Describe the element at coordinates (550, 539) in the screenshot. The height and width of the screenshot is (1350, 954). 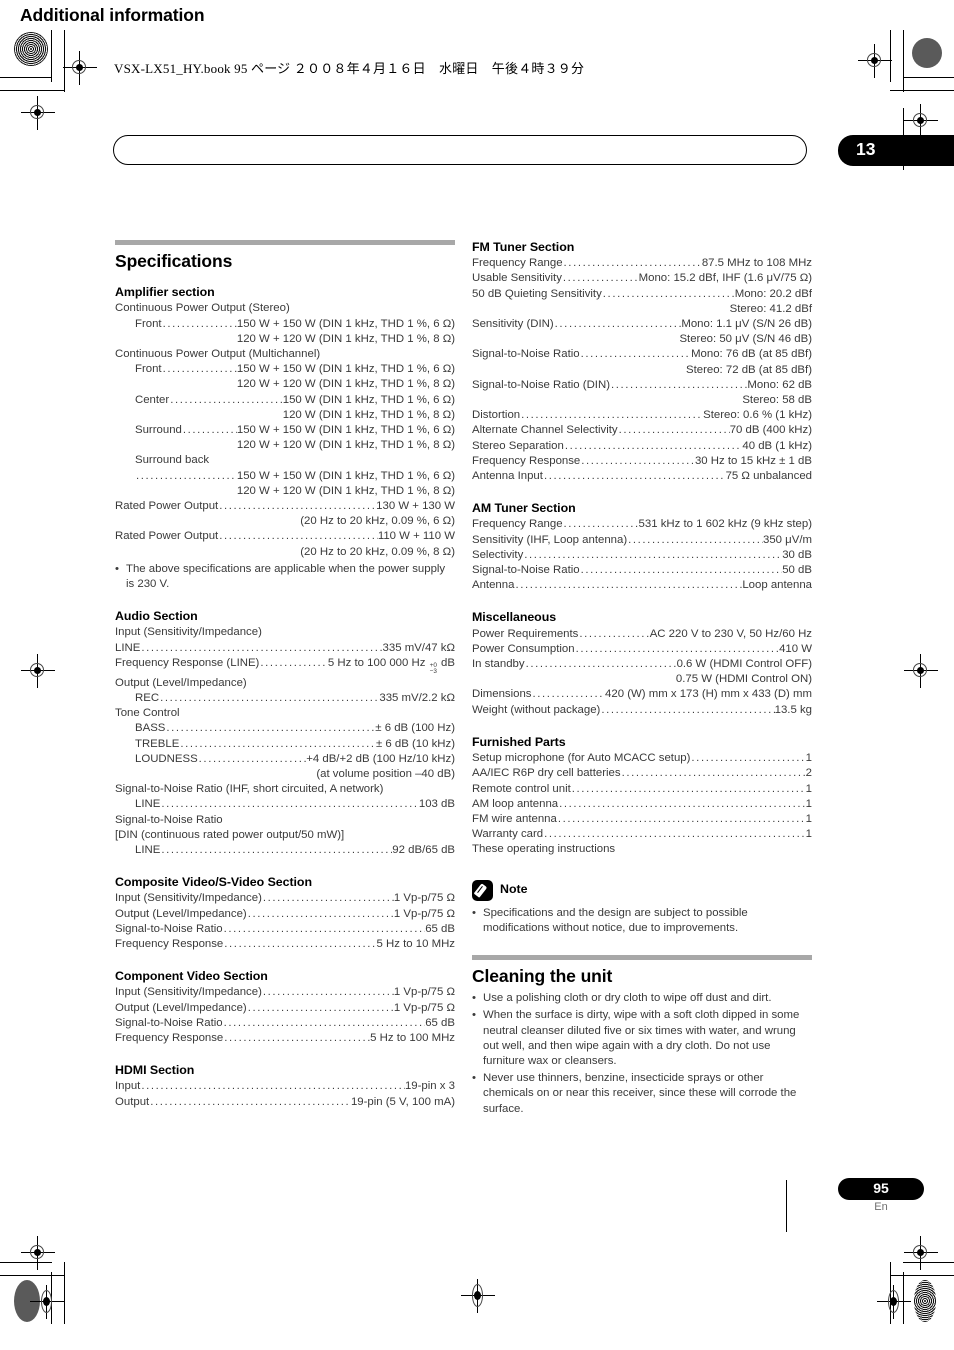
I see `spec-label: Sensitivity (IHF, Loop antenna)` at that location.